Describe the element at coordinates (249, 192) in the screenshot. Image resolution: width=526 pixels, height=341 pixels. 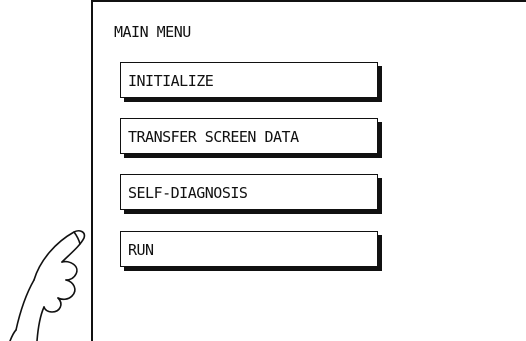
I see `self-diagnosis-button: SELF-DIAGNOSIS` at that location.